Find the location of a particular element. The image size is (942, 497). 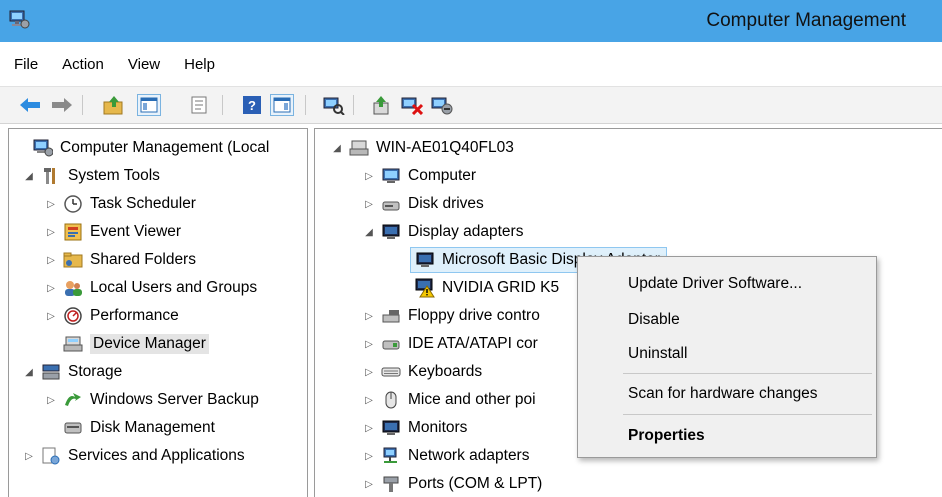

device-label: IDE ATA/ATAPI cor is located at coordinates (473, 343).